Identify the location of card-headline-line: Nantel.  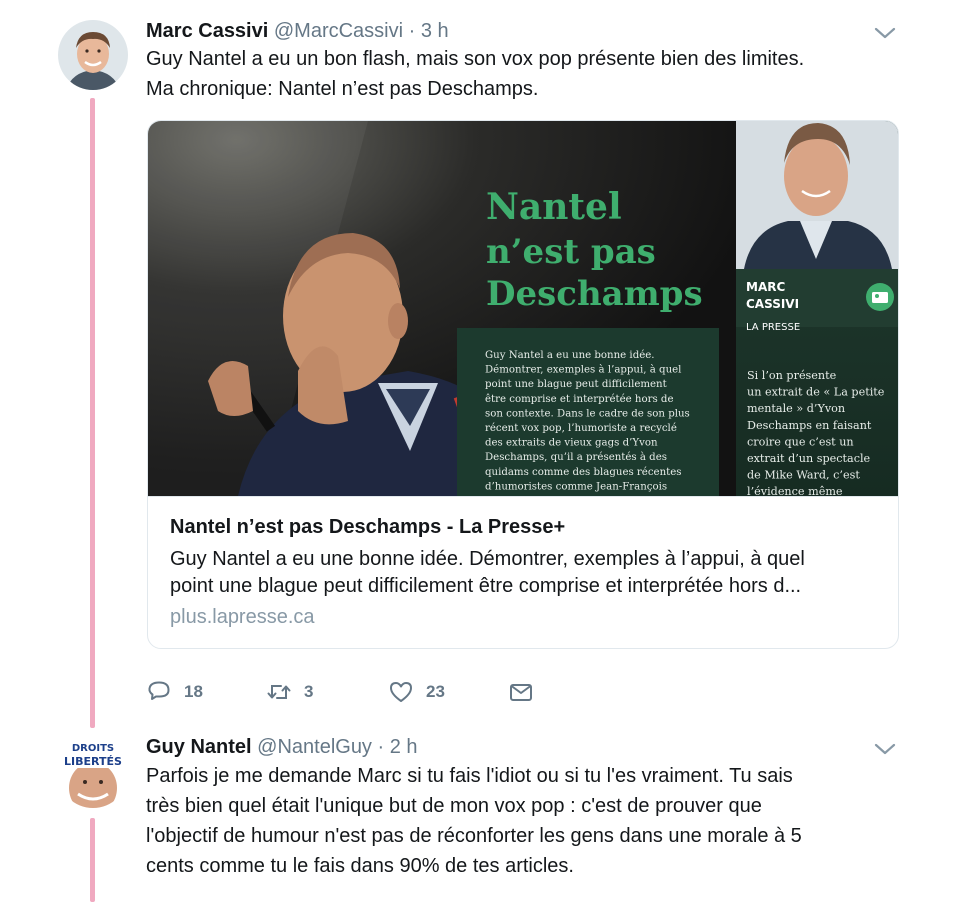
(554, 207).